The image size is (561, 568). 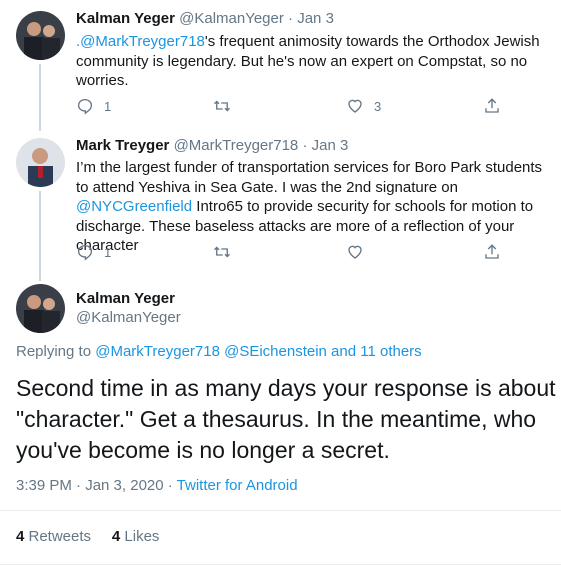 I want to click on timestamp: 3:39 PM · Jan 3, 2020 ·, so click(x=96, y=485).